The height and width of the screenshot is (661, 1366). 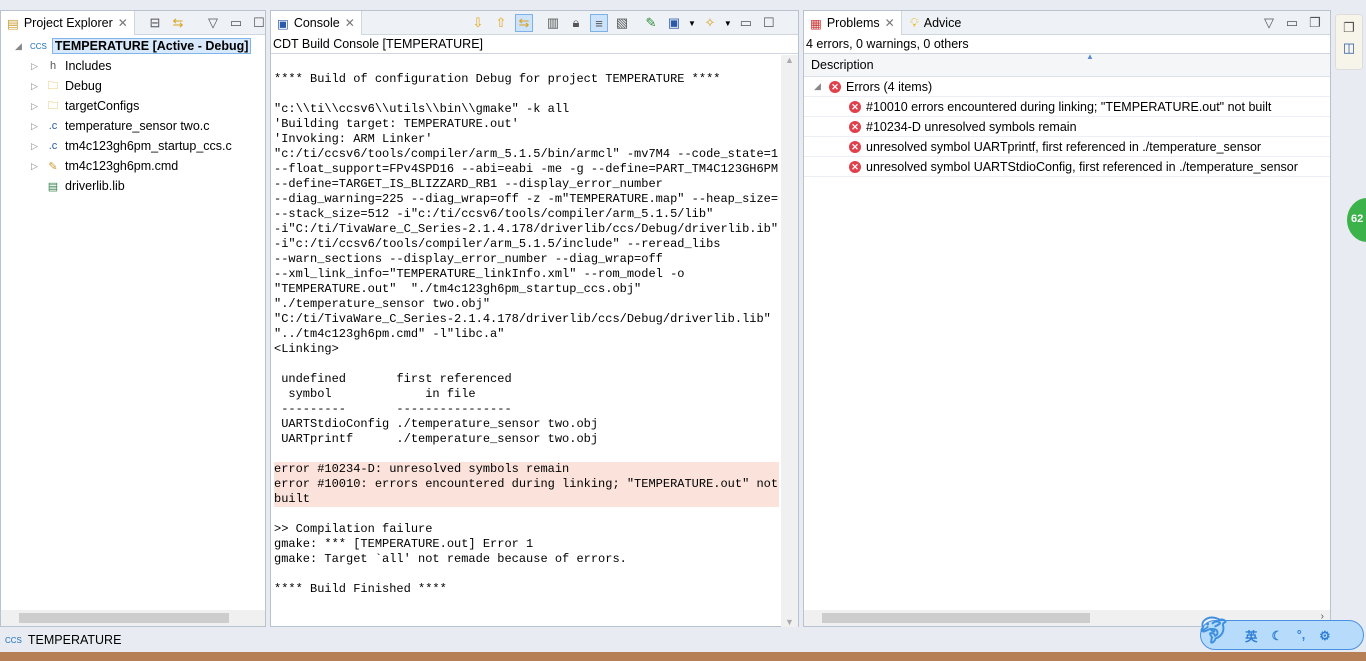 I want to click on library-icon: ▤, so click(x=53, y=186).